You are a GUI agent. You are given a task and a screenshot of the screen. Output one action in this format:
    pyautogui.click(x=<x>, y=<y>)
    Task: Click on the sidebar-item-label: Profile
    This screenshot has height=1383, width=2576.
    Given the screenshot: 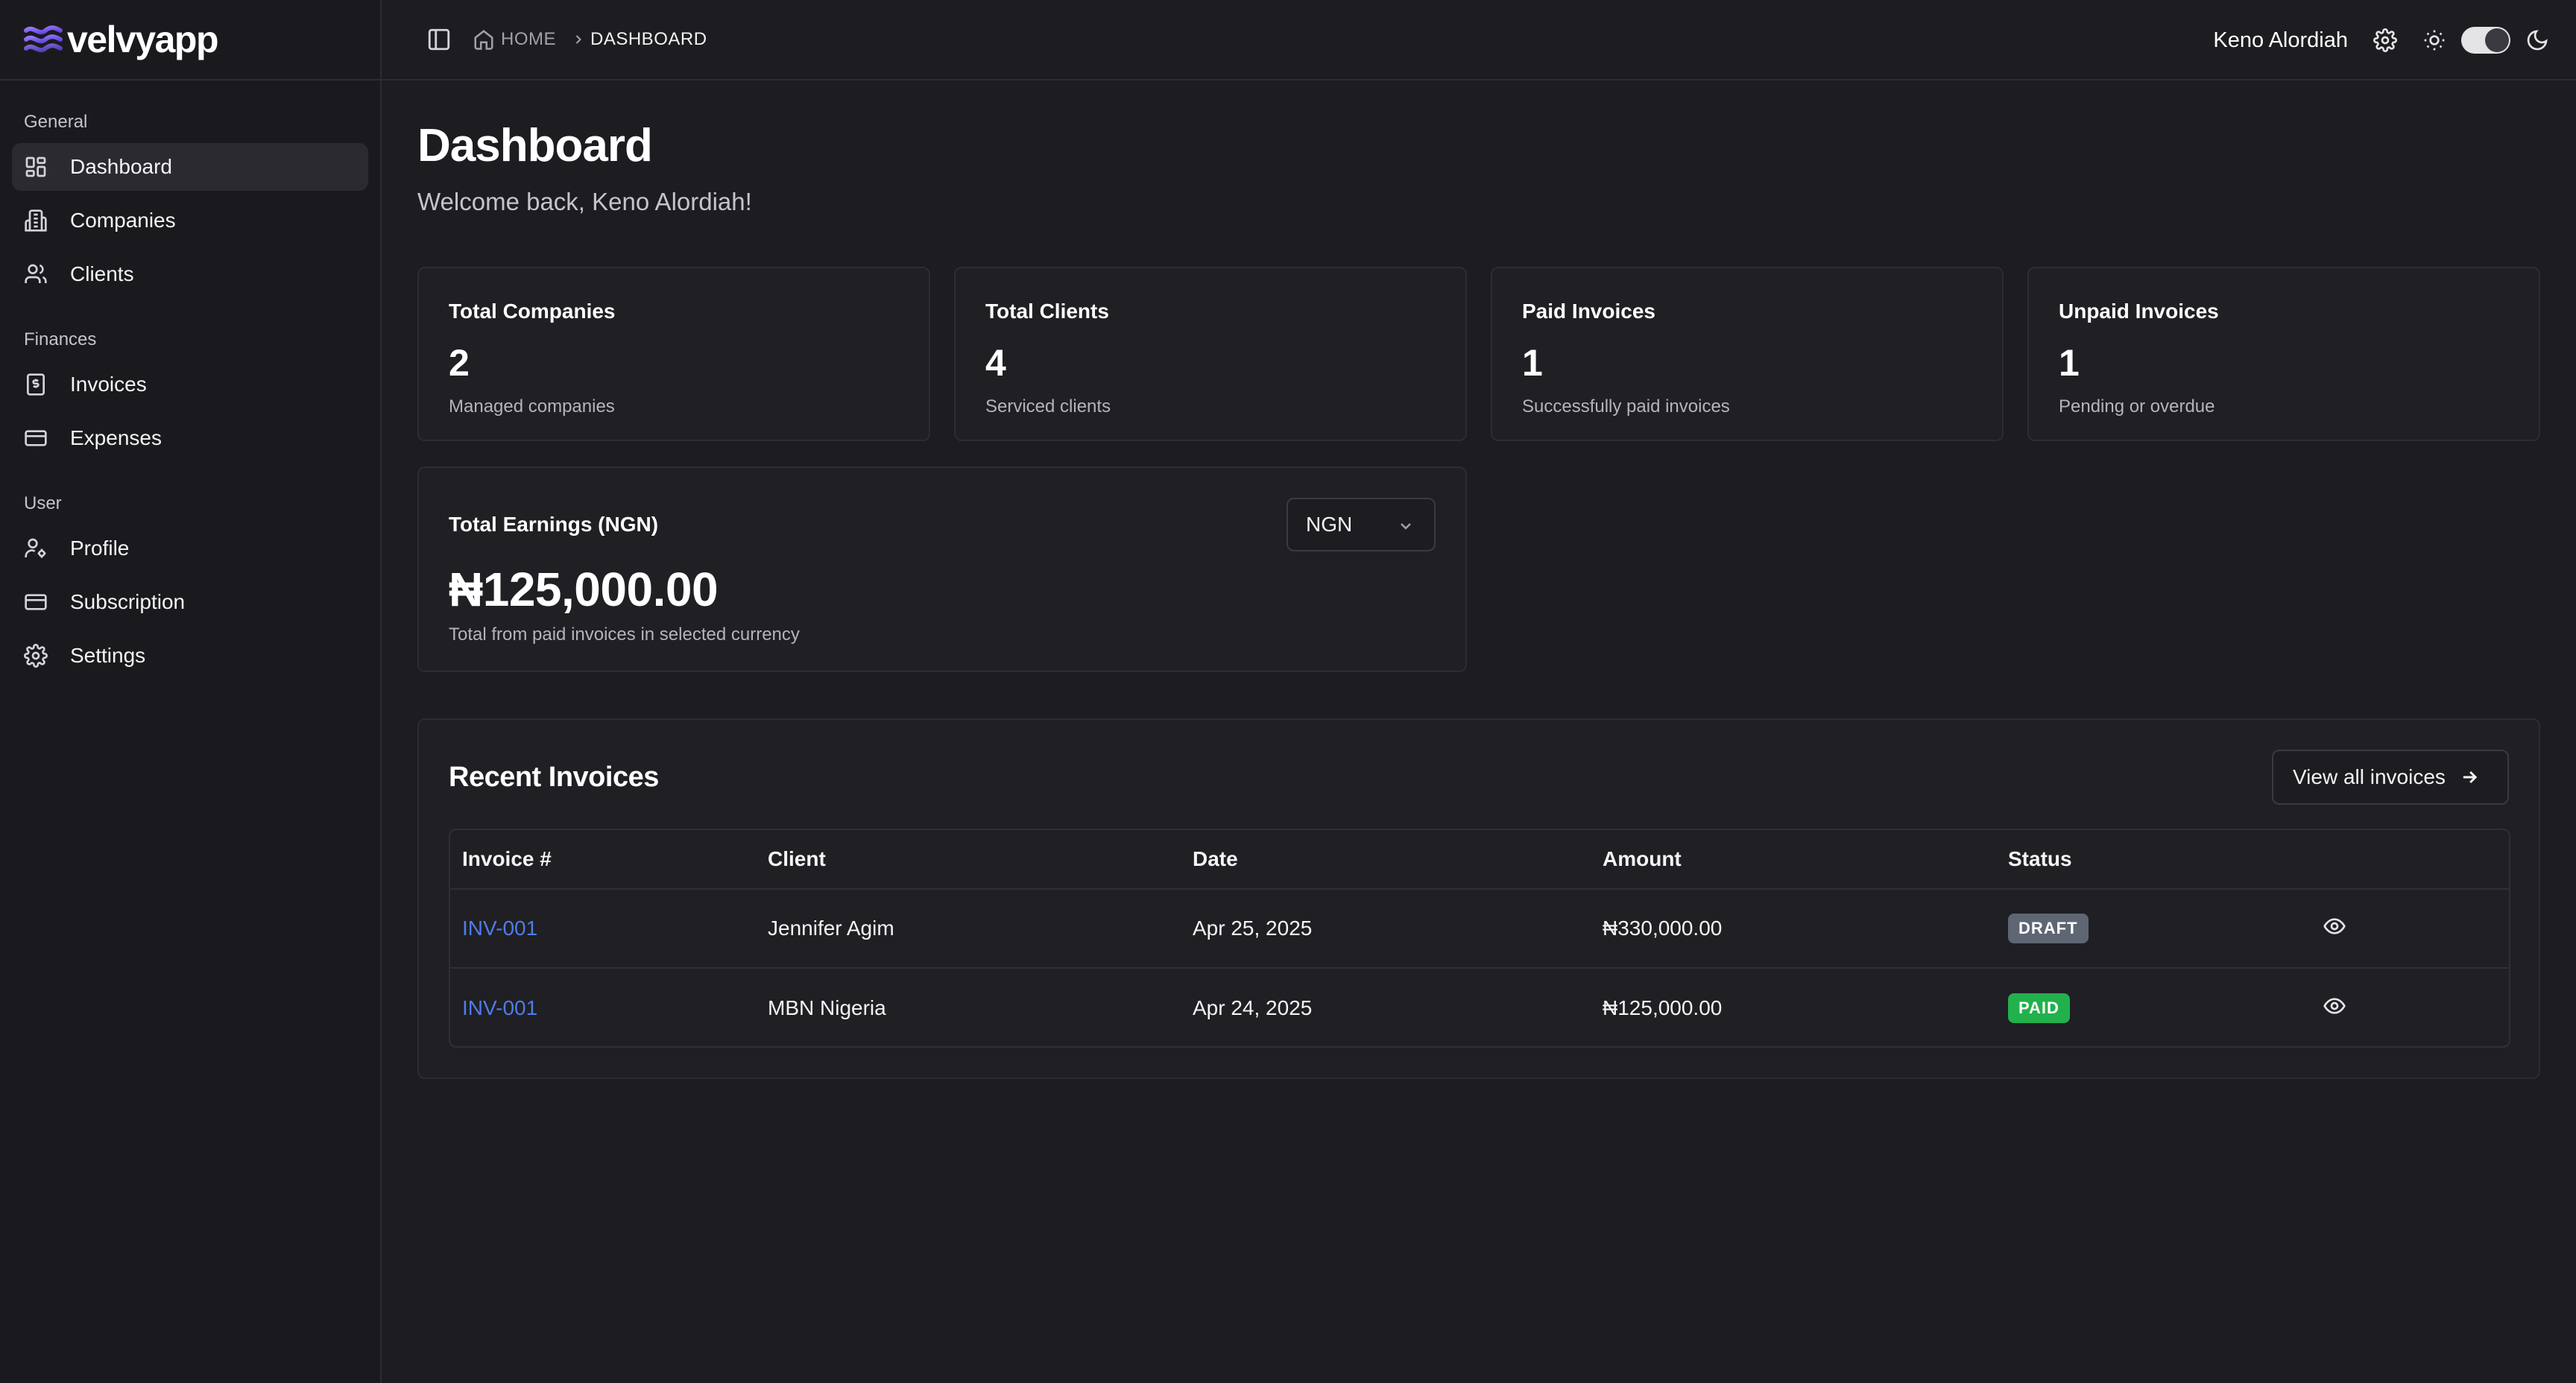 What is the action you would take?
    pyautogui.click(x=100, y=548)
    